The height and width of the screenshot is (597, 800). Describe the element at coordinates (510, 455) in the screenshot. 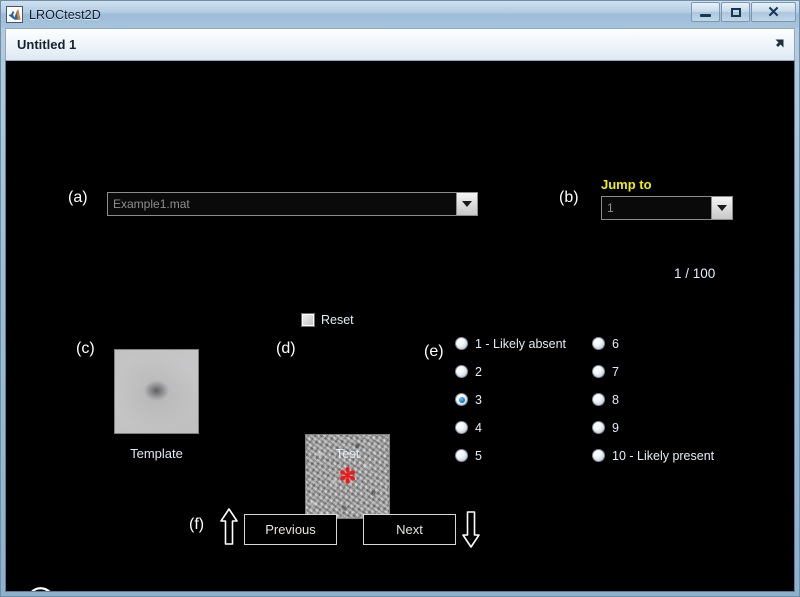

I see `rating-option-5: 5` at that location.